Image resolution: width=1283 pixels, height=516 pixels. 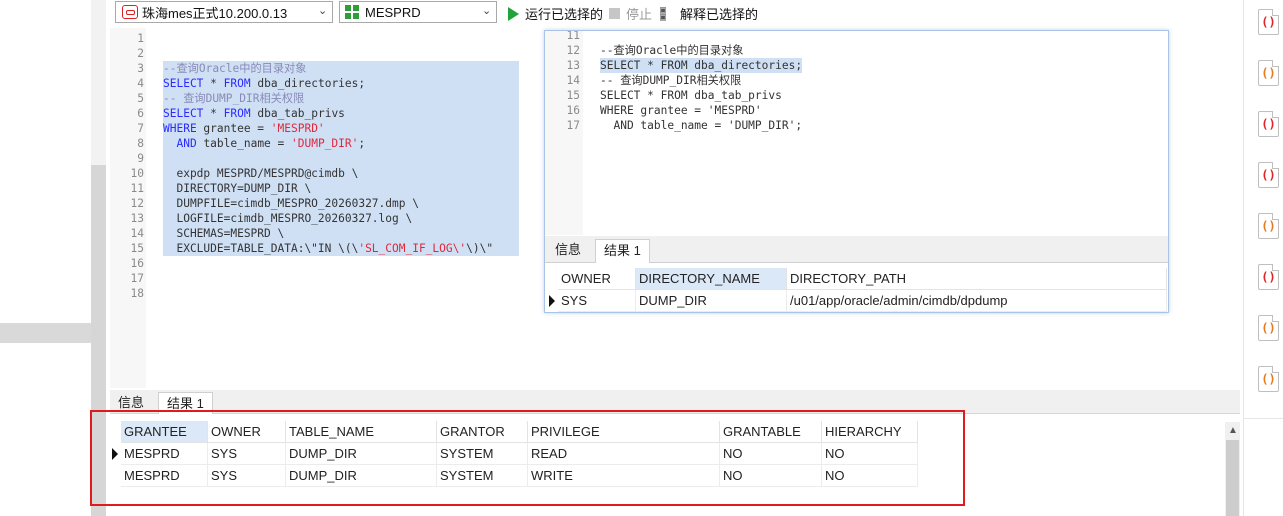 I want to click on code-line: 13 SELECT * FROM dba_directories;, so click(x=856, y=65).